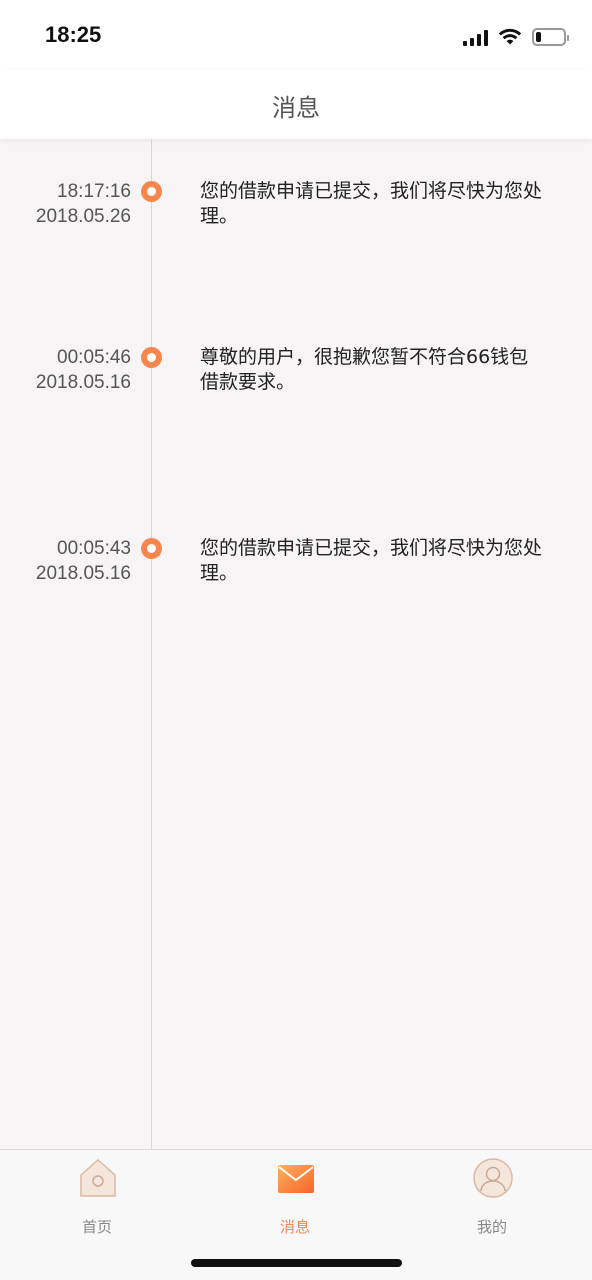  I want to click on status-time: 18:25, so click(73, 34).